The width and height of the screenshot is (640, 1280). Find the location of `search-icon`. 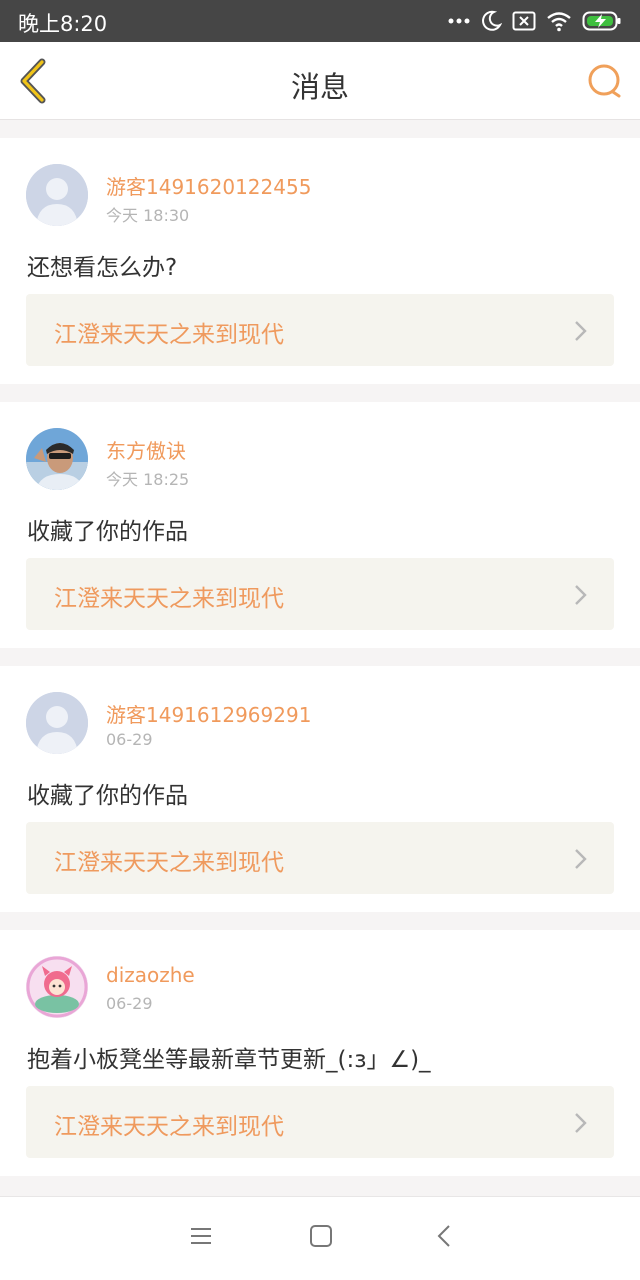

search-icon is located at coordinates (605, 84).